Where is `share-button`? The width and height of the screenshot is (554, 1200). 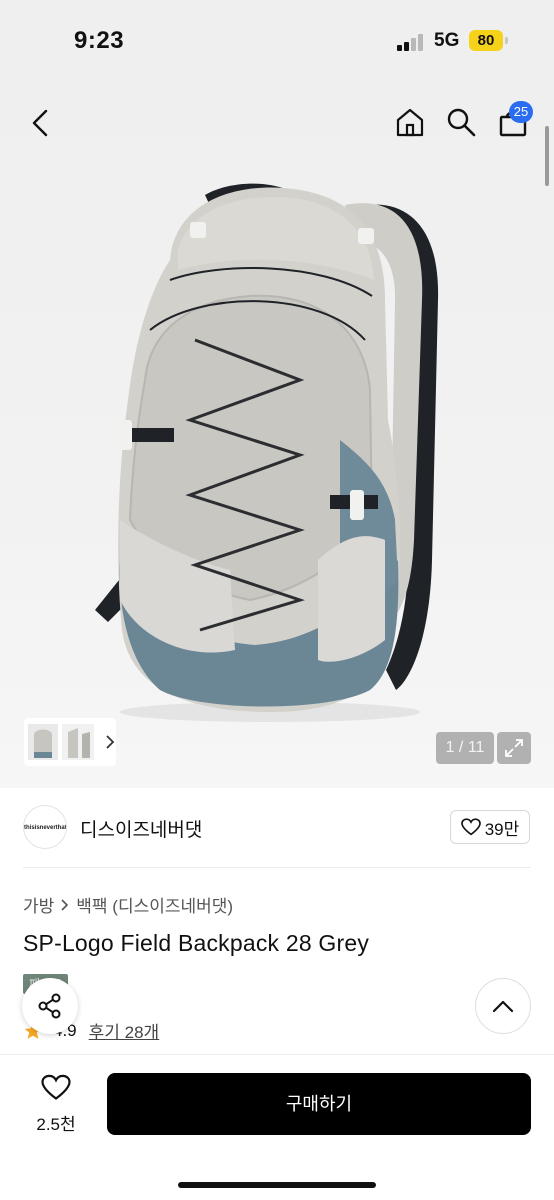
share-button is located at coordinates (50, 1006).